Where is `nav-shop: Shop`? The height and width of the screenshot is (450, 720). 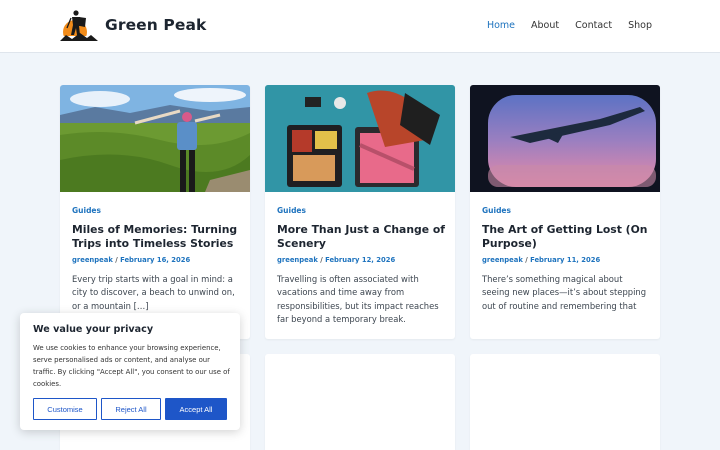 nav-shop: Shop is located at coordinates (640, 25).